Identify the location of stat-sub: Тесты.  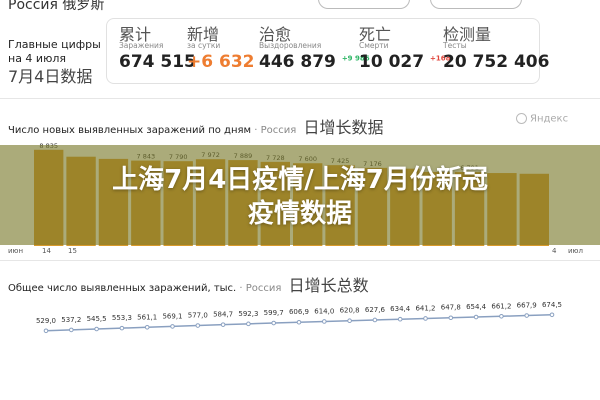
(455, 45).